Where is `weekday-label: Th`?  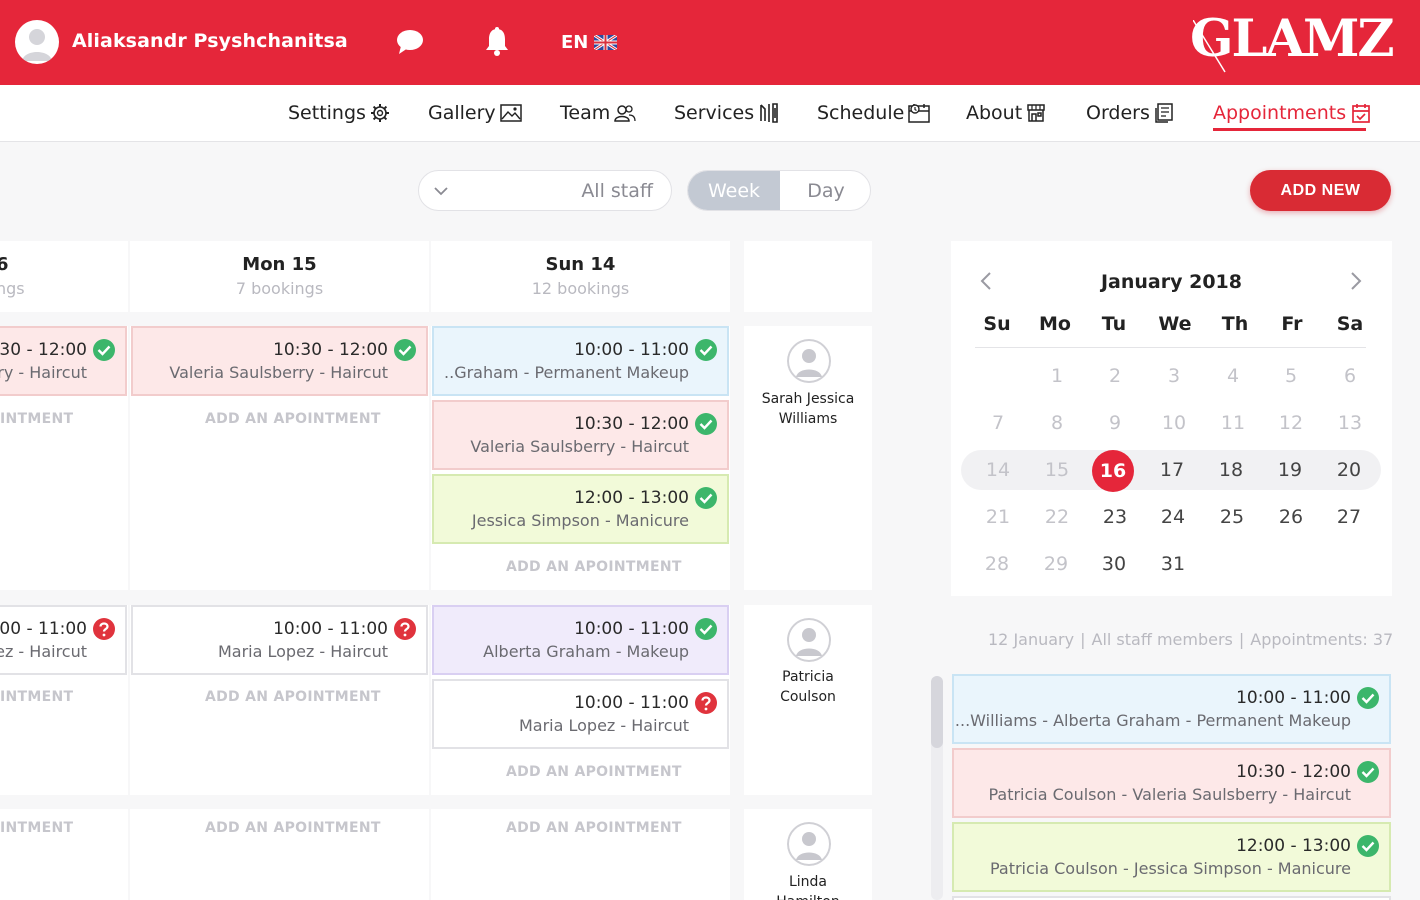
weekday-label: Th is located at coordinates (1235, 324).